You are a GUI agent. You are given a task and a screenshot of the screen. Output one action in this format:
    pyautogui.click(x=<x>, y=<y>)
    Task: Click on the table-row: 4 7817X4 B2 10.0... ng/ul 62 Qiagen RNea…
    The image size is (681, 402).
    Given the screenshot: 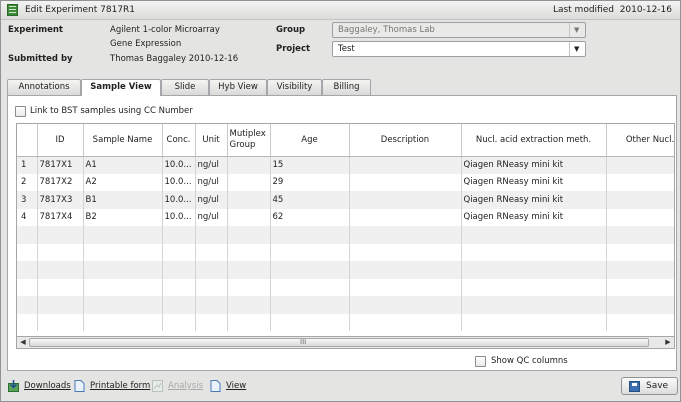 What is the action you would take?
    pyautogui.click(x=345, y=217)
    